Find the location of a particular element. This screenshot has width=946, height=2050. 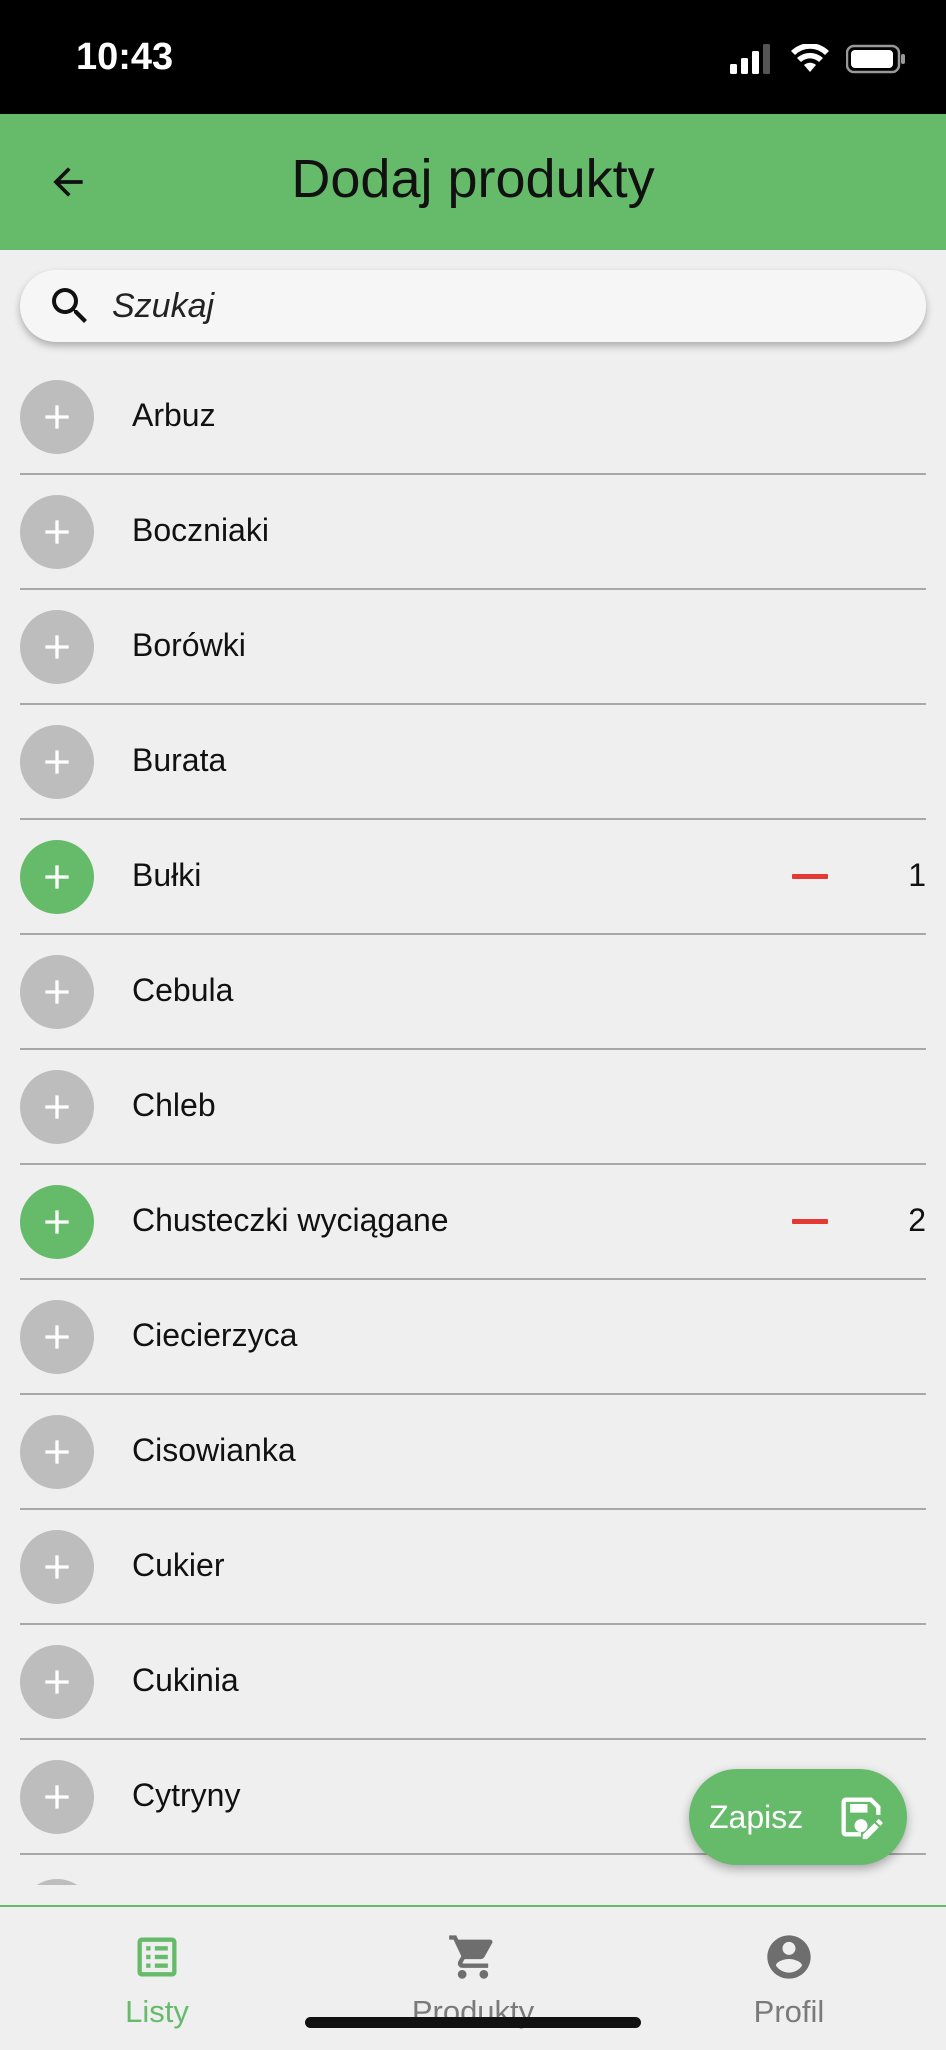

cart-icon is located at coordinates (471, 1957).